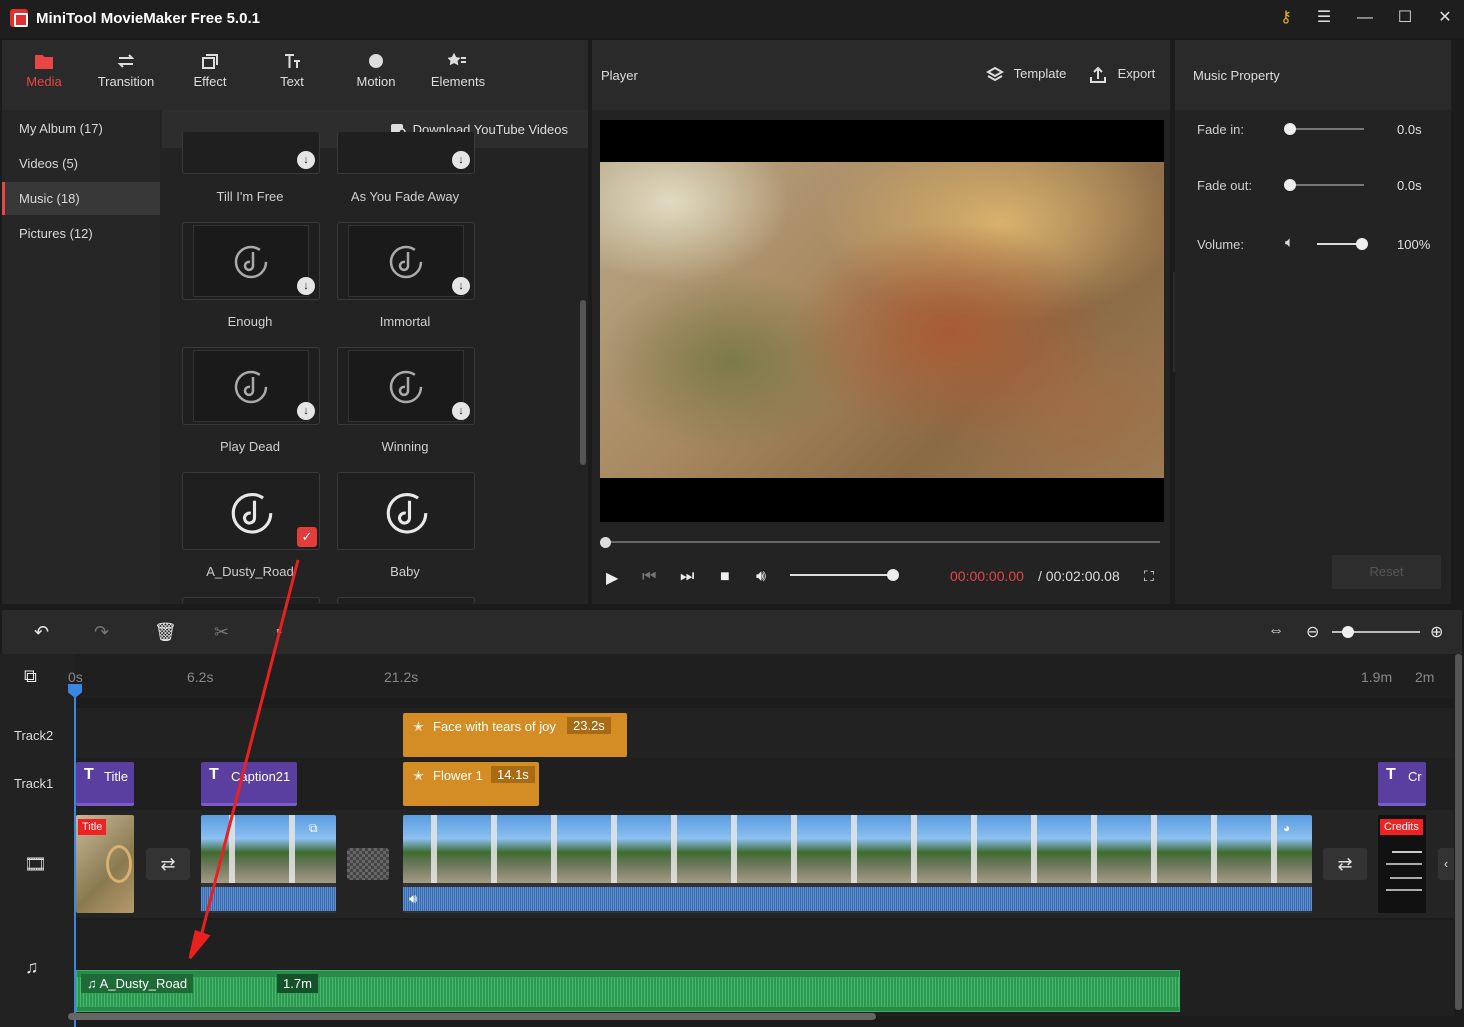  What do you see at coordinates (612, 578) in the screenshot?
I see `play-icon: ▶` at bounding box center [612, 578].